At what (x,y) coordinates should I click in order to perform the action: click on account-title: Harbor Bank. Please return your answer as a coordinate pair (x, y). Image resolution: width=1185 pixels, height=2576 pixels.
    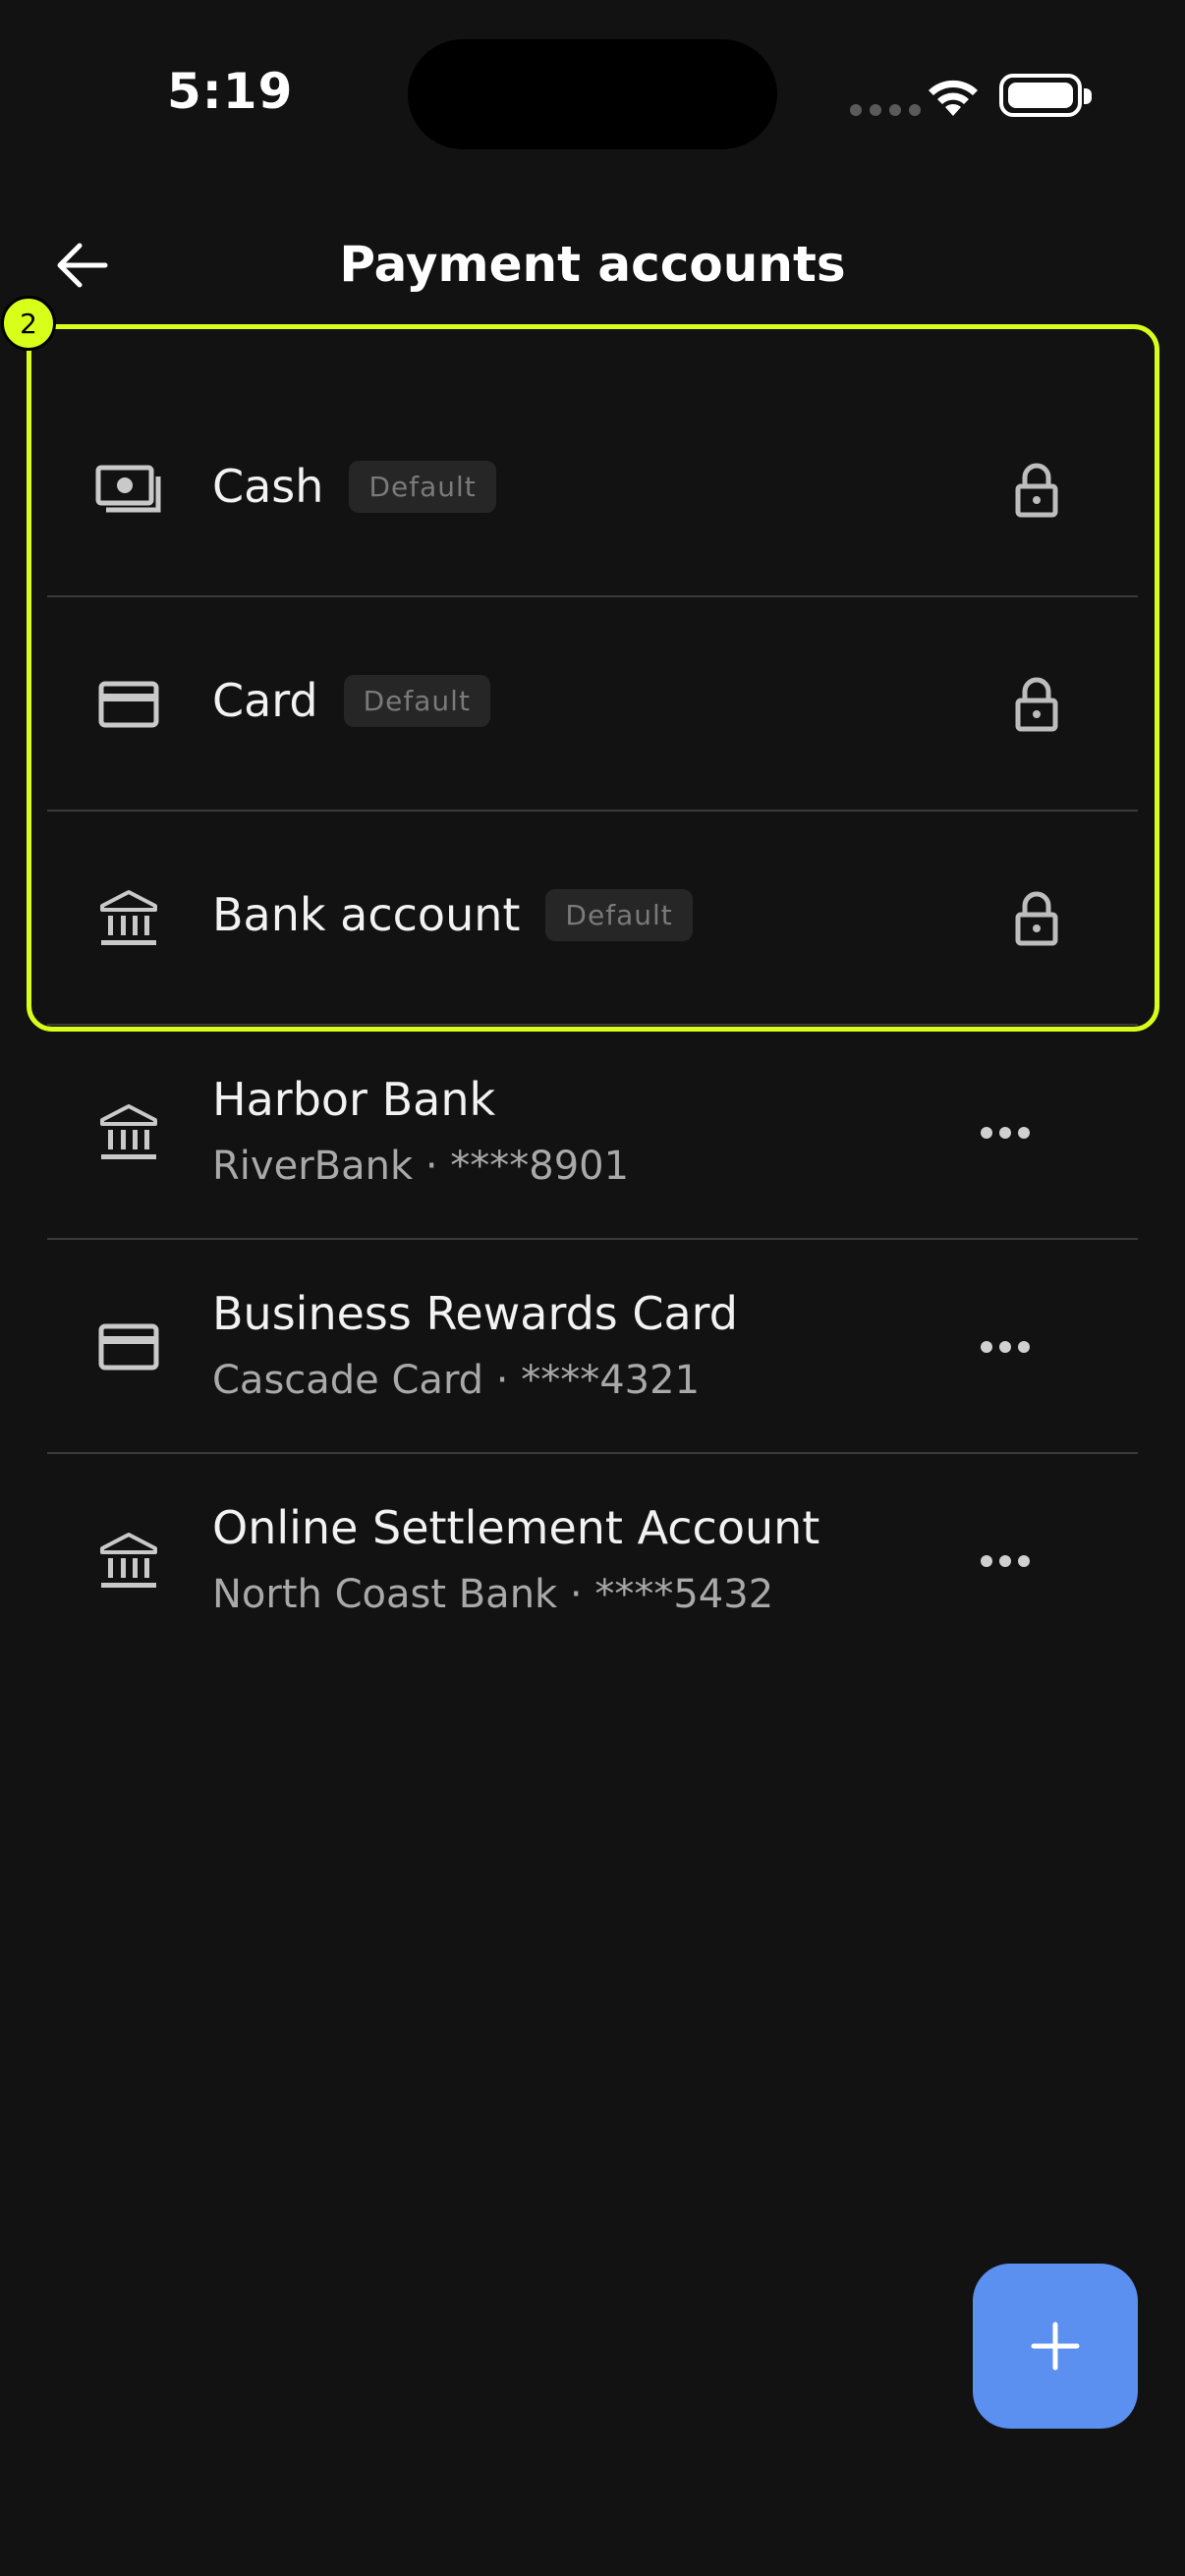
    Looking at the image, I should click on (354, 1099).